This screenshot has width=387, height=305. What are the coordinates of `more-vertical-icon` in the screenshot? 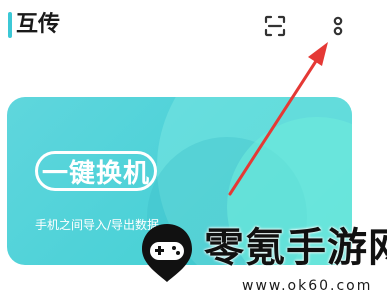 It's located at (338, 26).